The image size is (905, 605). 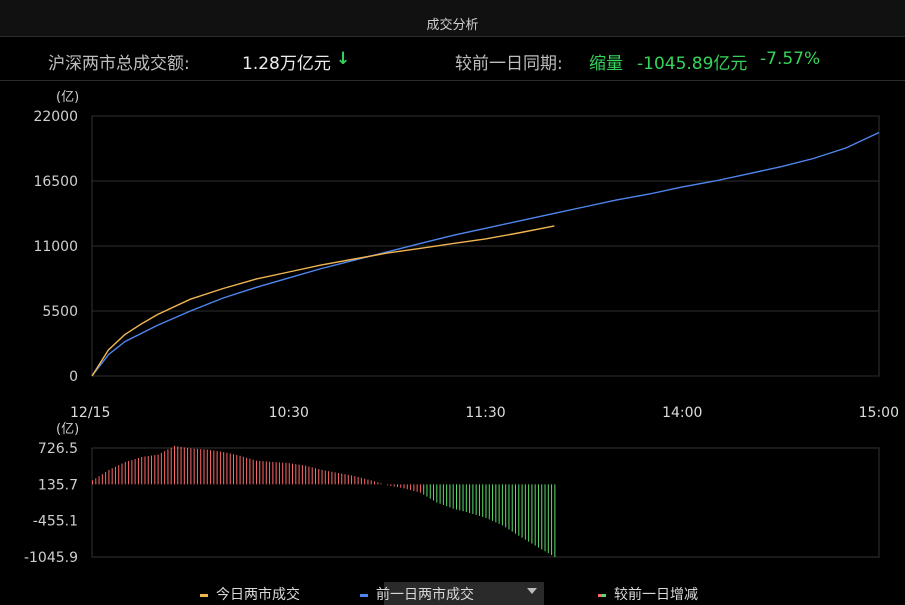 I want to click on diff-unit-label: (亿), so click(x=67, y=429).